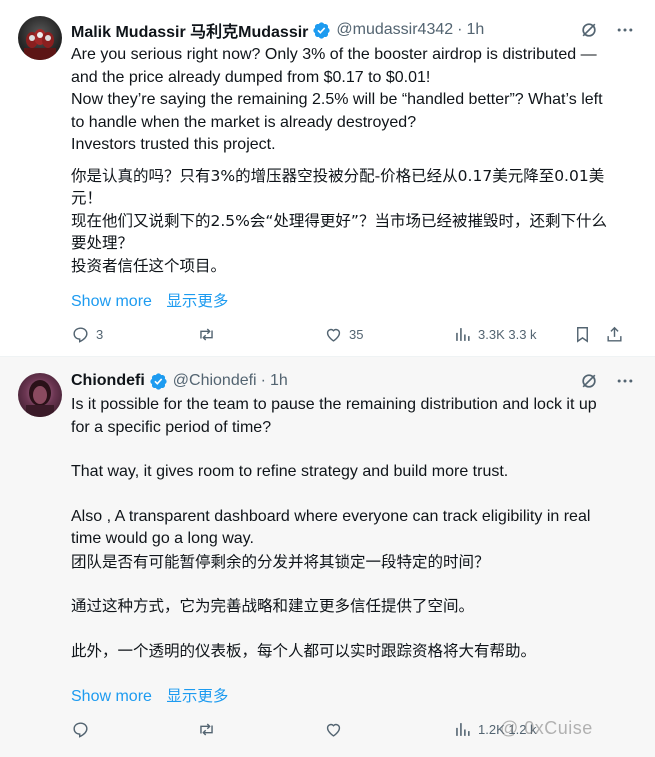 Image resolution: width=655 pixels, height=757 pixels. I want to click on reply-button: 3, so click(134, 334).